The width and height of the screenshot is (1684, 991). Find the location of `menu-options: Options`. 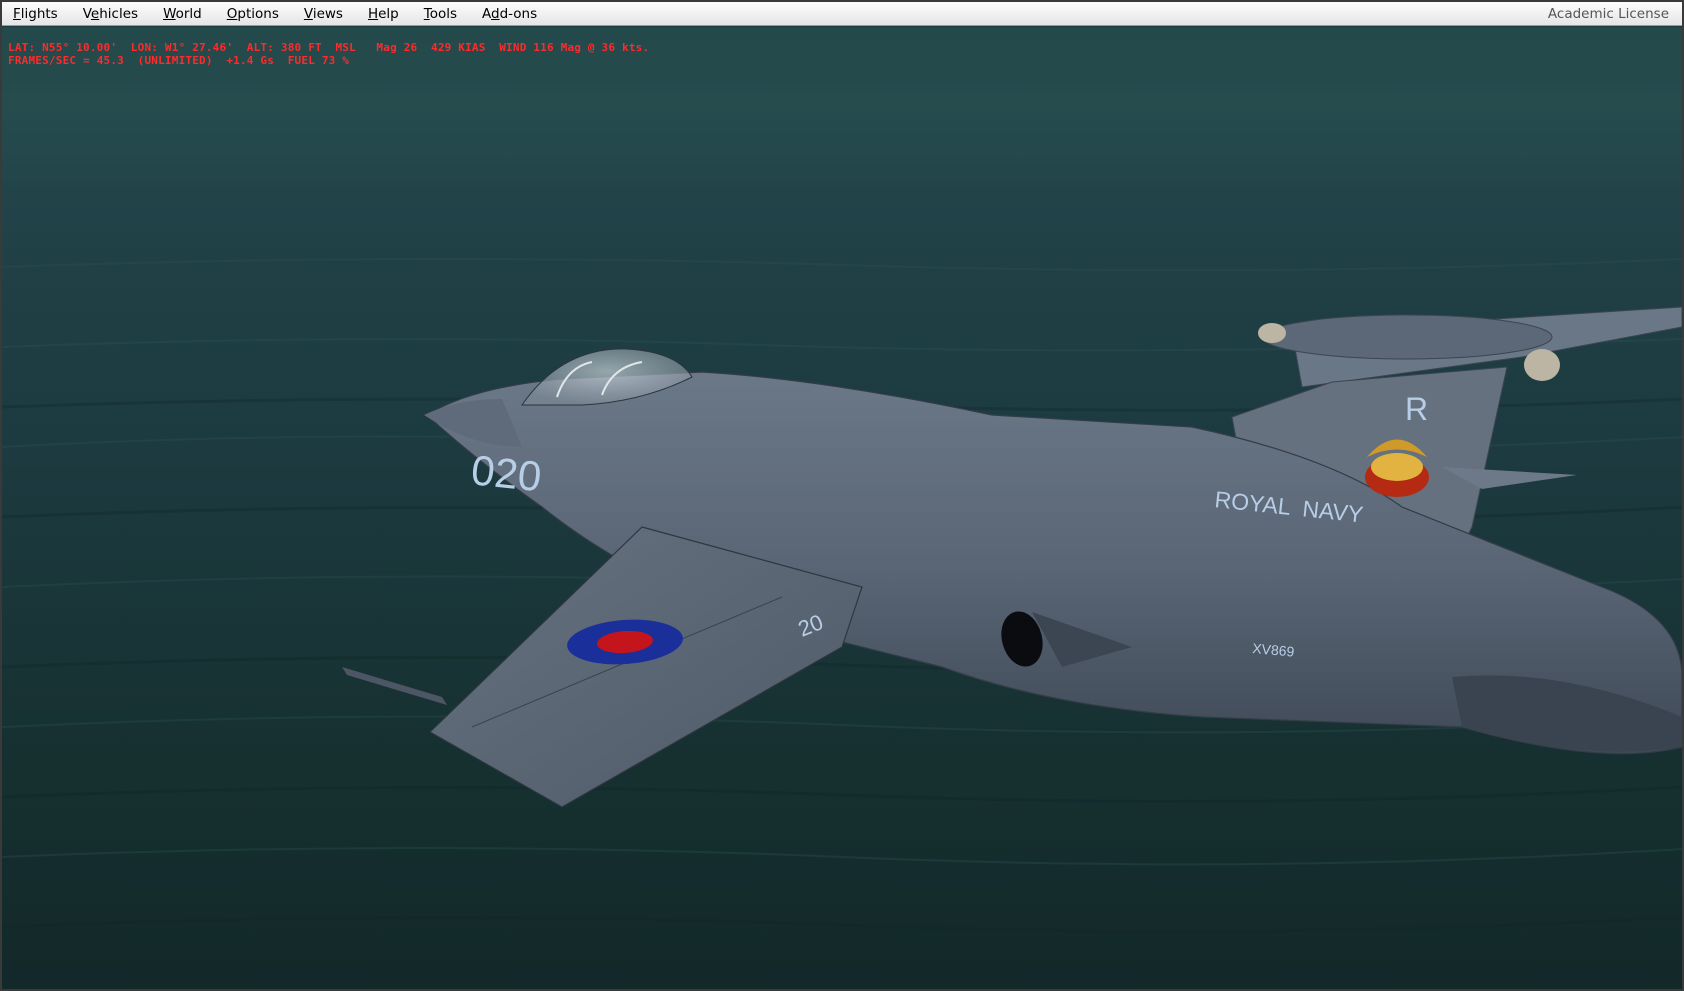

menu-options: Options is located at coordinates (253, 14).